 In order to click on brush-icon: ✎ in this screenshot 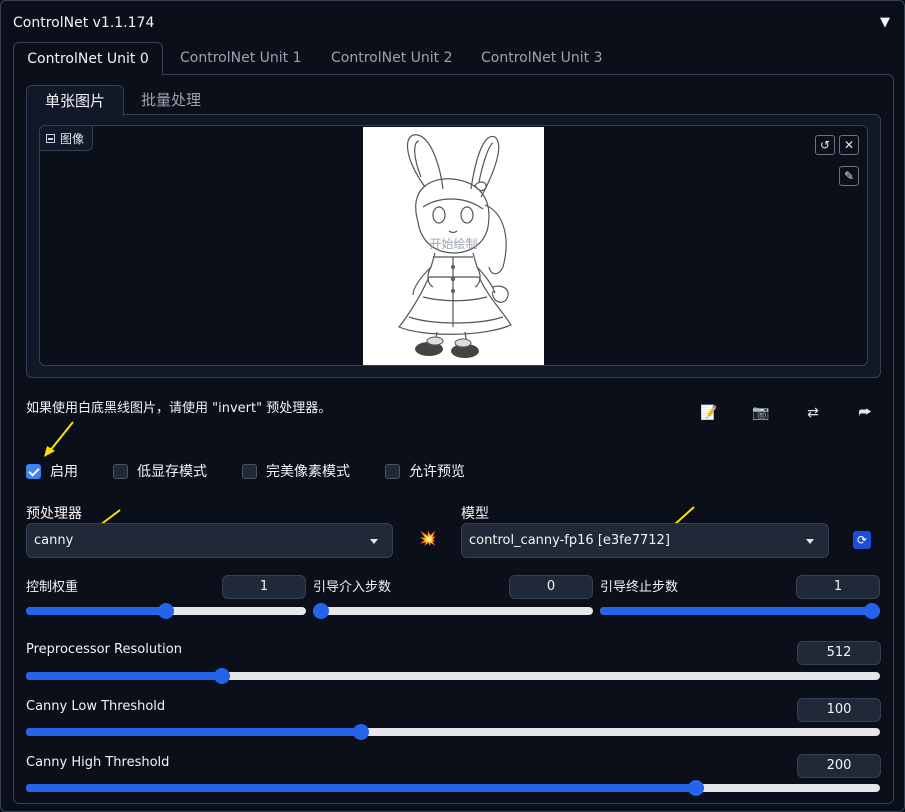, I will do `click(849, 176)`.